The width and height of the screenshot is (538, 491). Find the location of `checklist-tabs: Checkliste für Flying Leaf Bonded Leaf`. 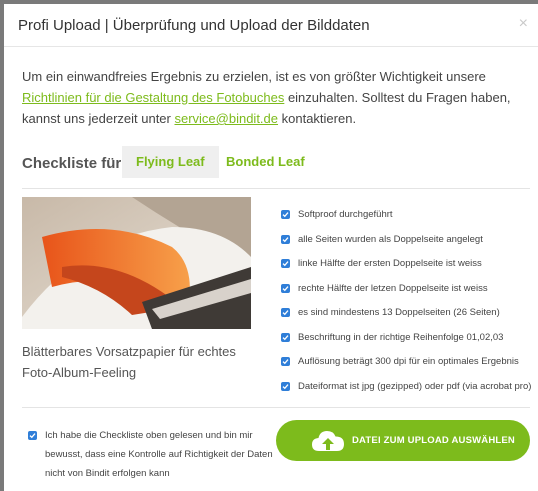

checklist-tabs: Checkliste für Flying Leaf Bonded Leaf is located at coordinates (276, 163).